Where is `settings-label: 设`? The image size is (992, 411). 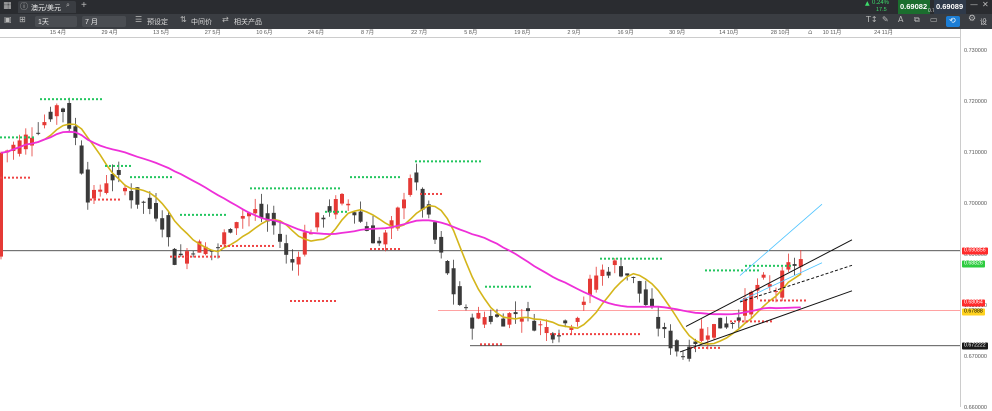 settings-label: 设 is located at coordinates (983, 22).